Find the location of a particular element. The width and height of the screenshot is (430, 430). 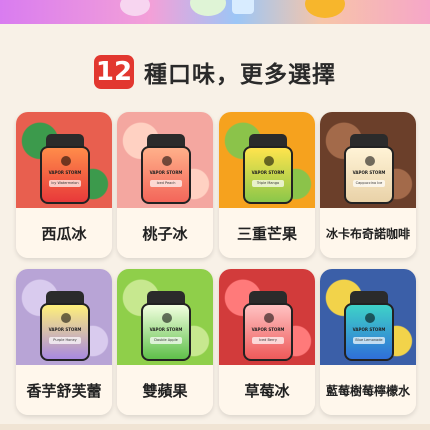

product-photo: VAPOR STORM Iced Peach is located at coordinates (165, 160).